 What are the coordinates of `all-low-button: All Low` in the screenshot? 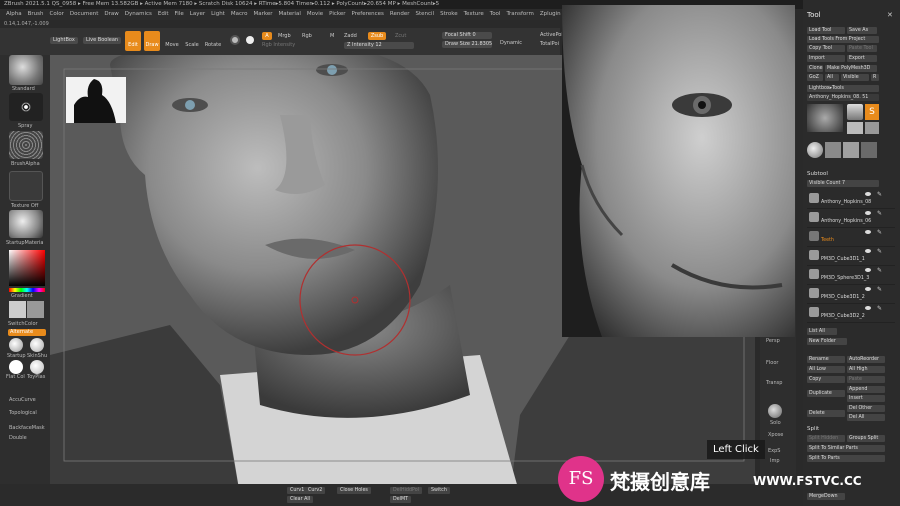 It's located at (826, 369).